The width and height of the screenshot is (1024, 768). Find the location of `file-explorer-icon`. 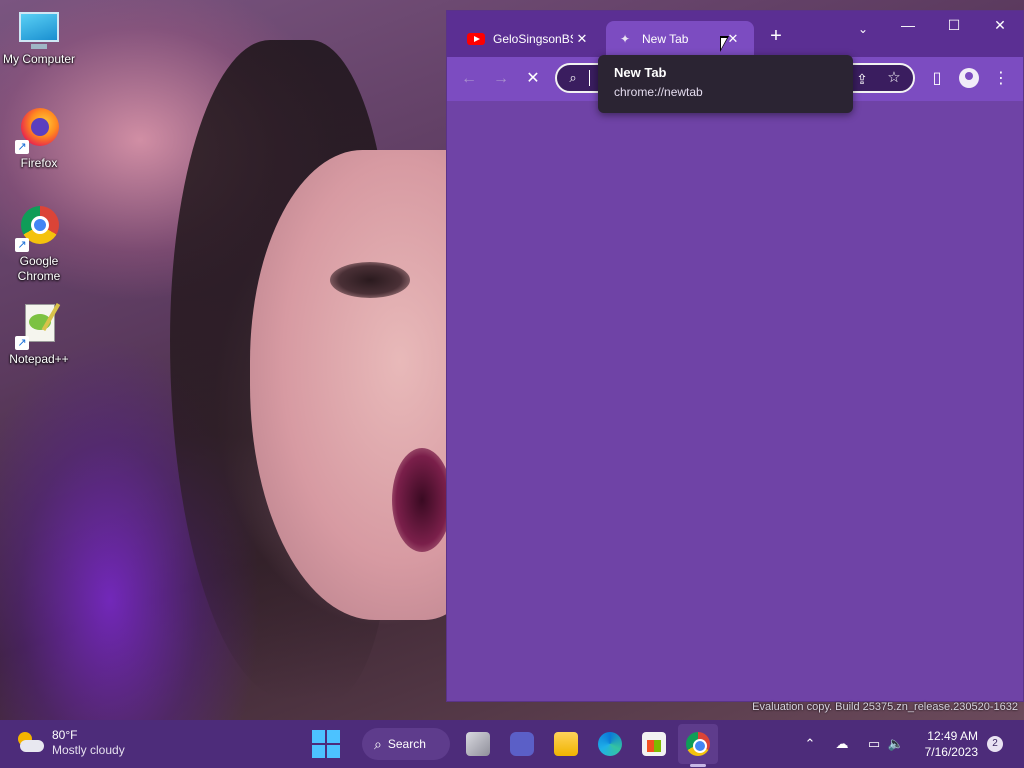

file-explorer-icon is located at coordinates (566, 744).